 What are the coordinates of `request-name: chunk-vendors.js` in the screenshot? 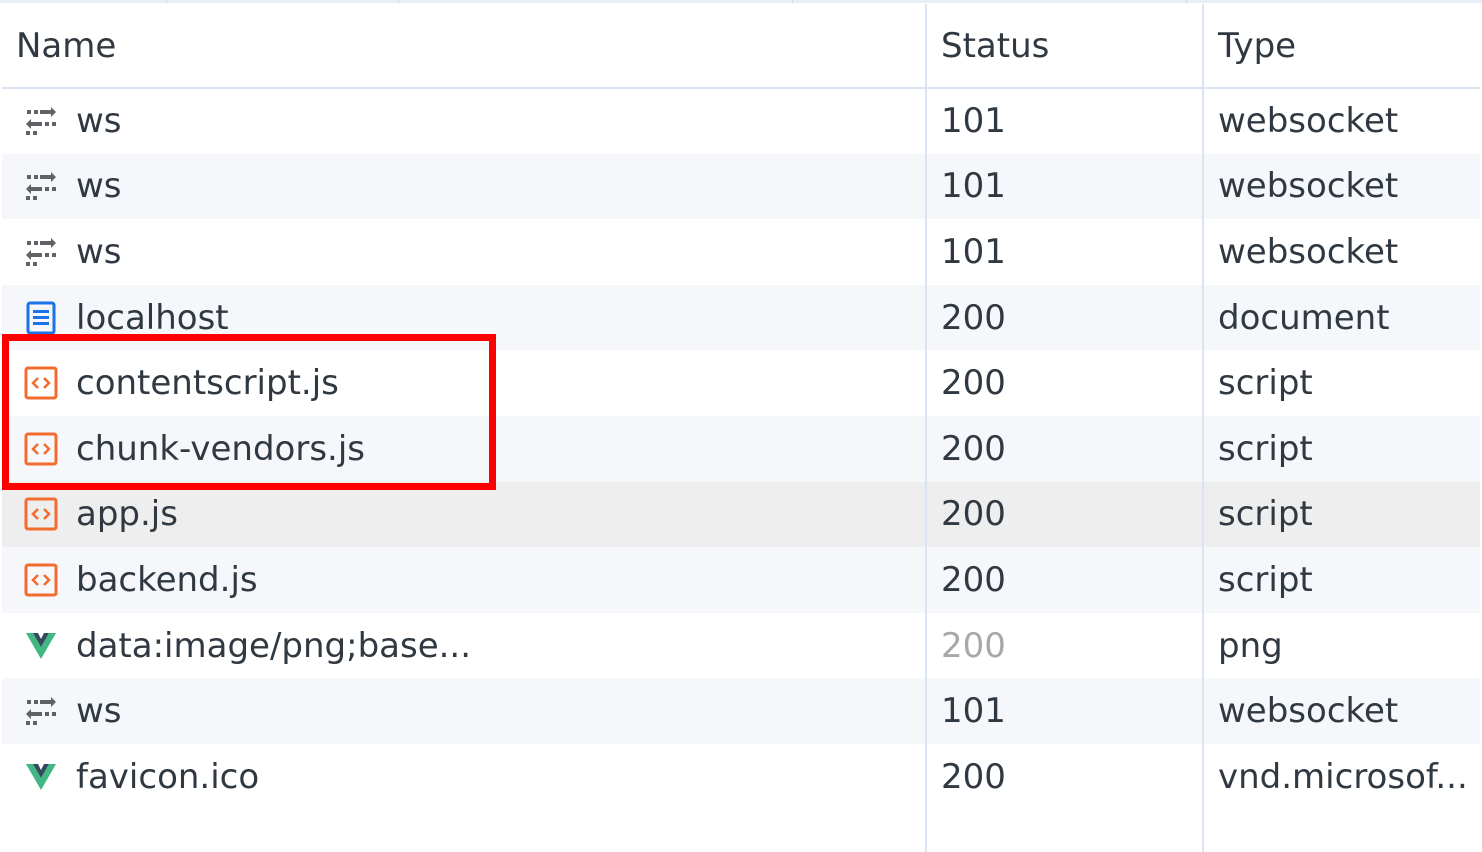 It's located at (221, 448).